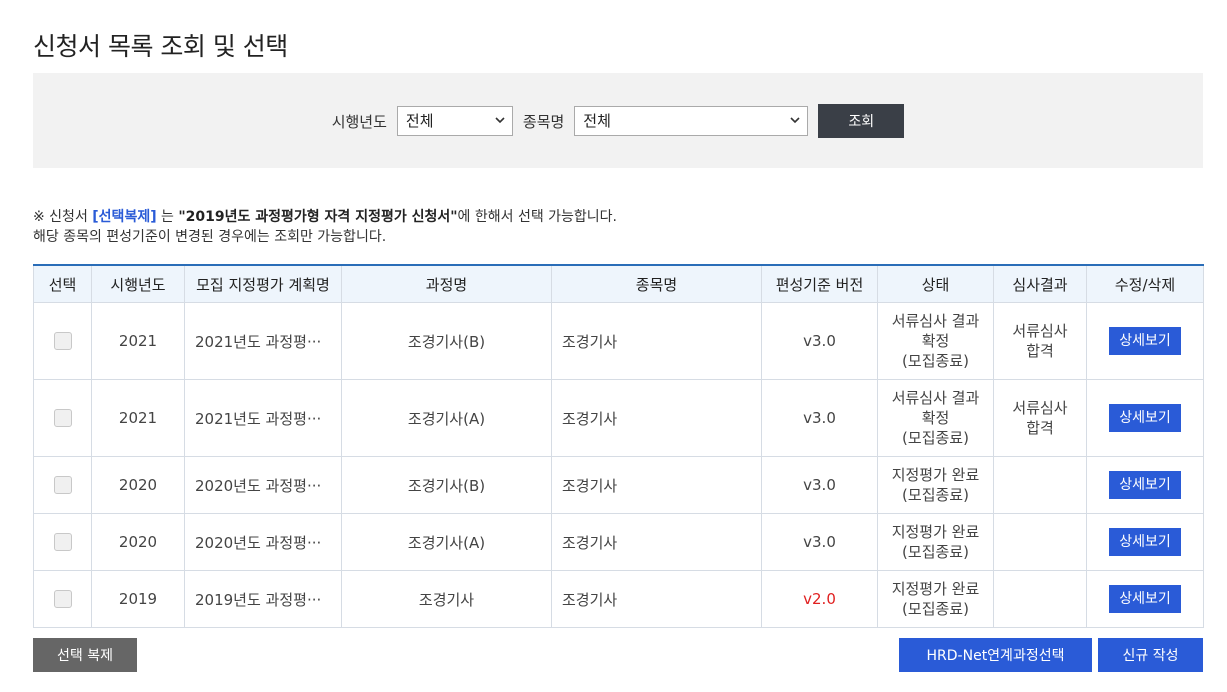 The image size is (1227, 692). What do you see at coordinates (819, 599) in the screenshot?
I see `row-version: v2.0` at bounding box center [819, 599].